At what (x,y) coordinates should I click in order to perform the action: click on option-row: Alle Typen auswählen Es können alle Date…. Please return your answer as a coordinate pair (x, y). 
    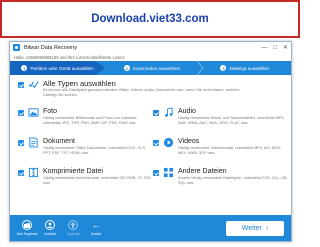
    Looking at the image, I should click on (150, 93).